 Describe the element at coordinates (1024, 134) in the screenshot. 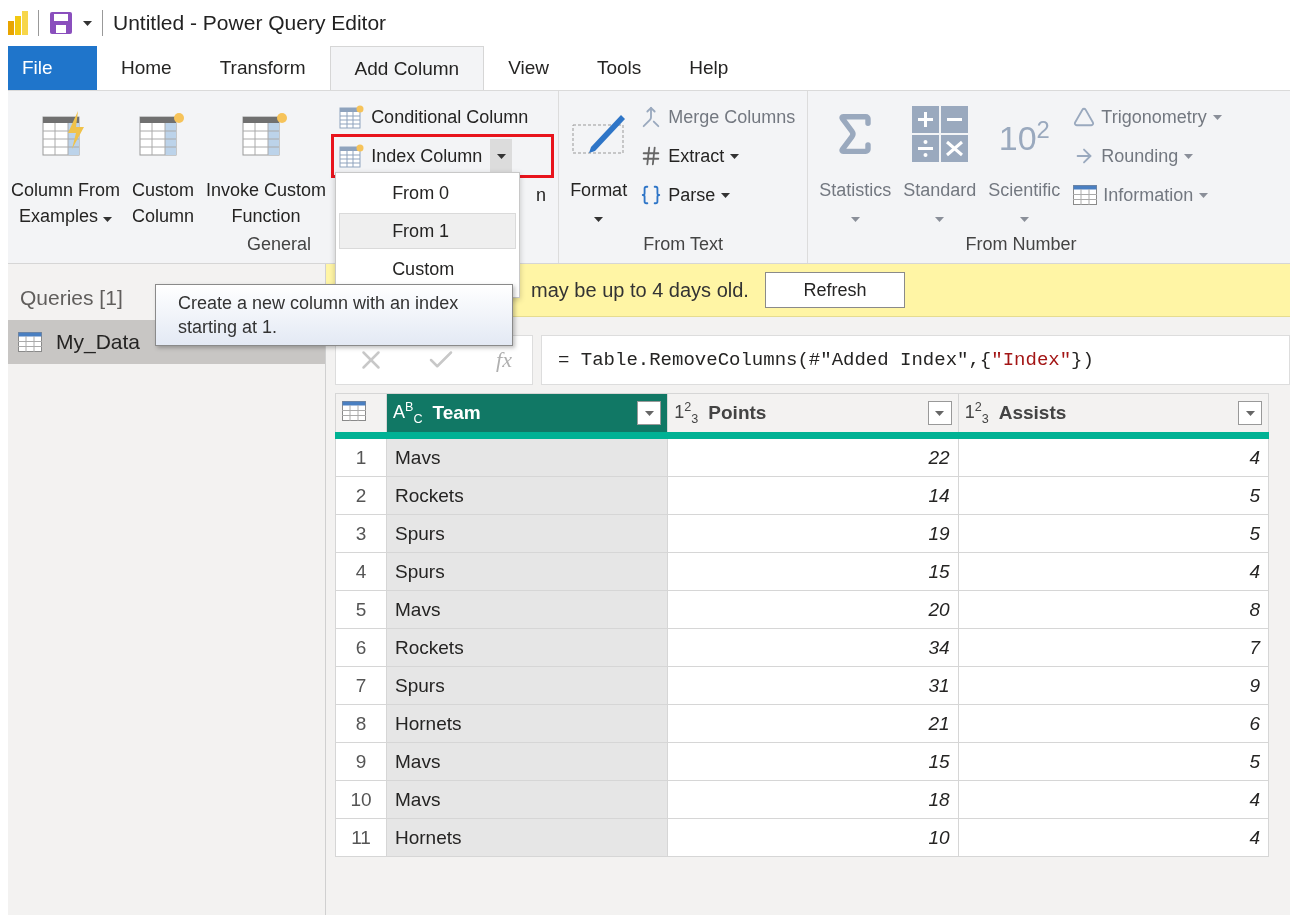

I see `scientific-icon: 10$^{2}$` at that location.